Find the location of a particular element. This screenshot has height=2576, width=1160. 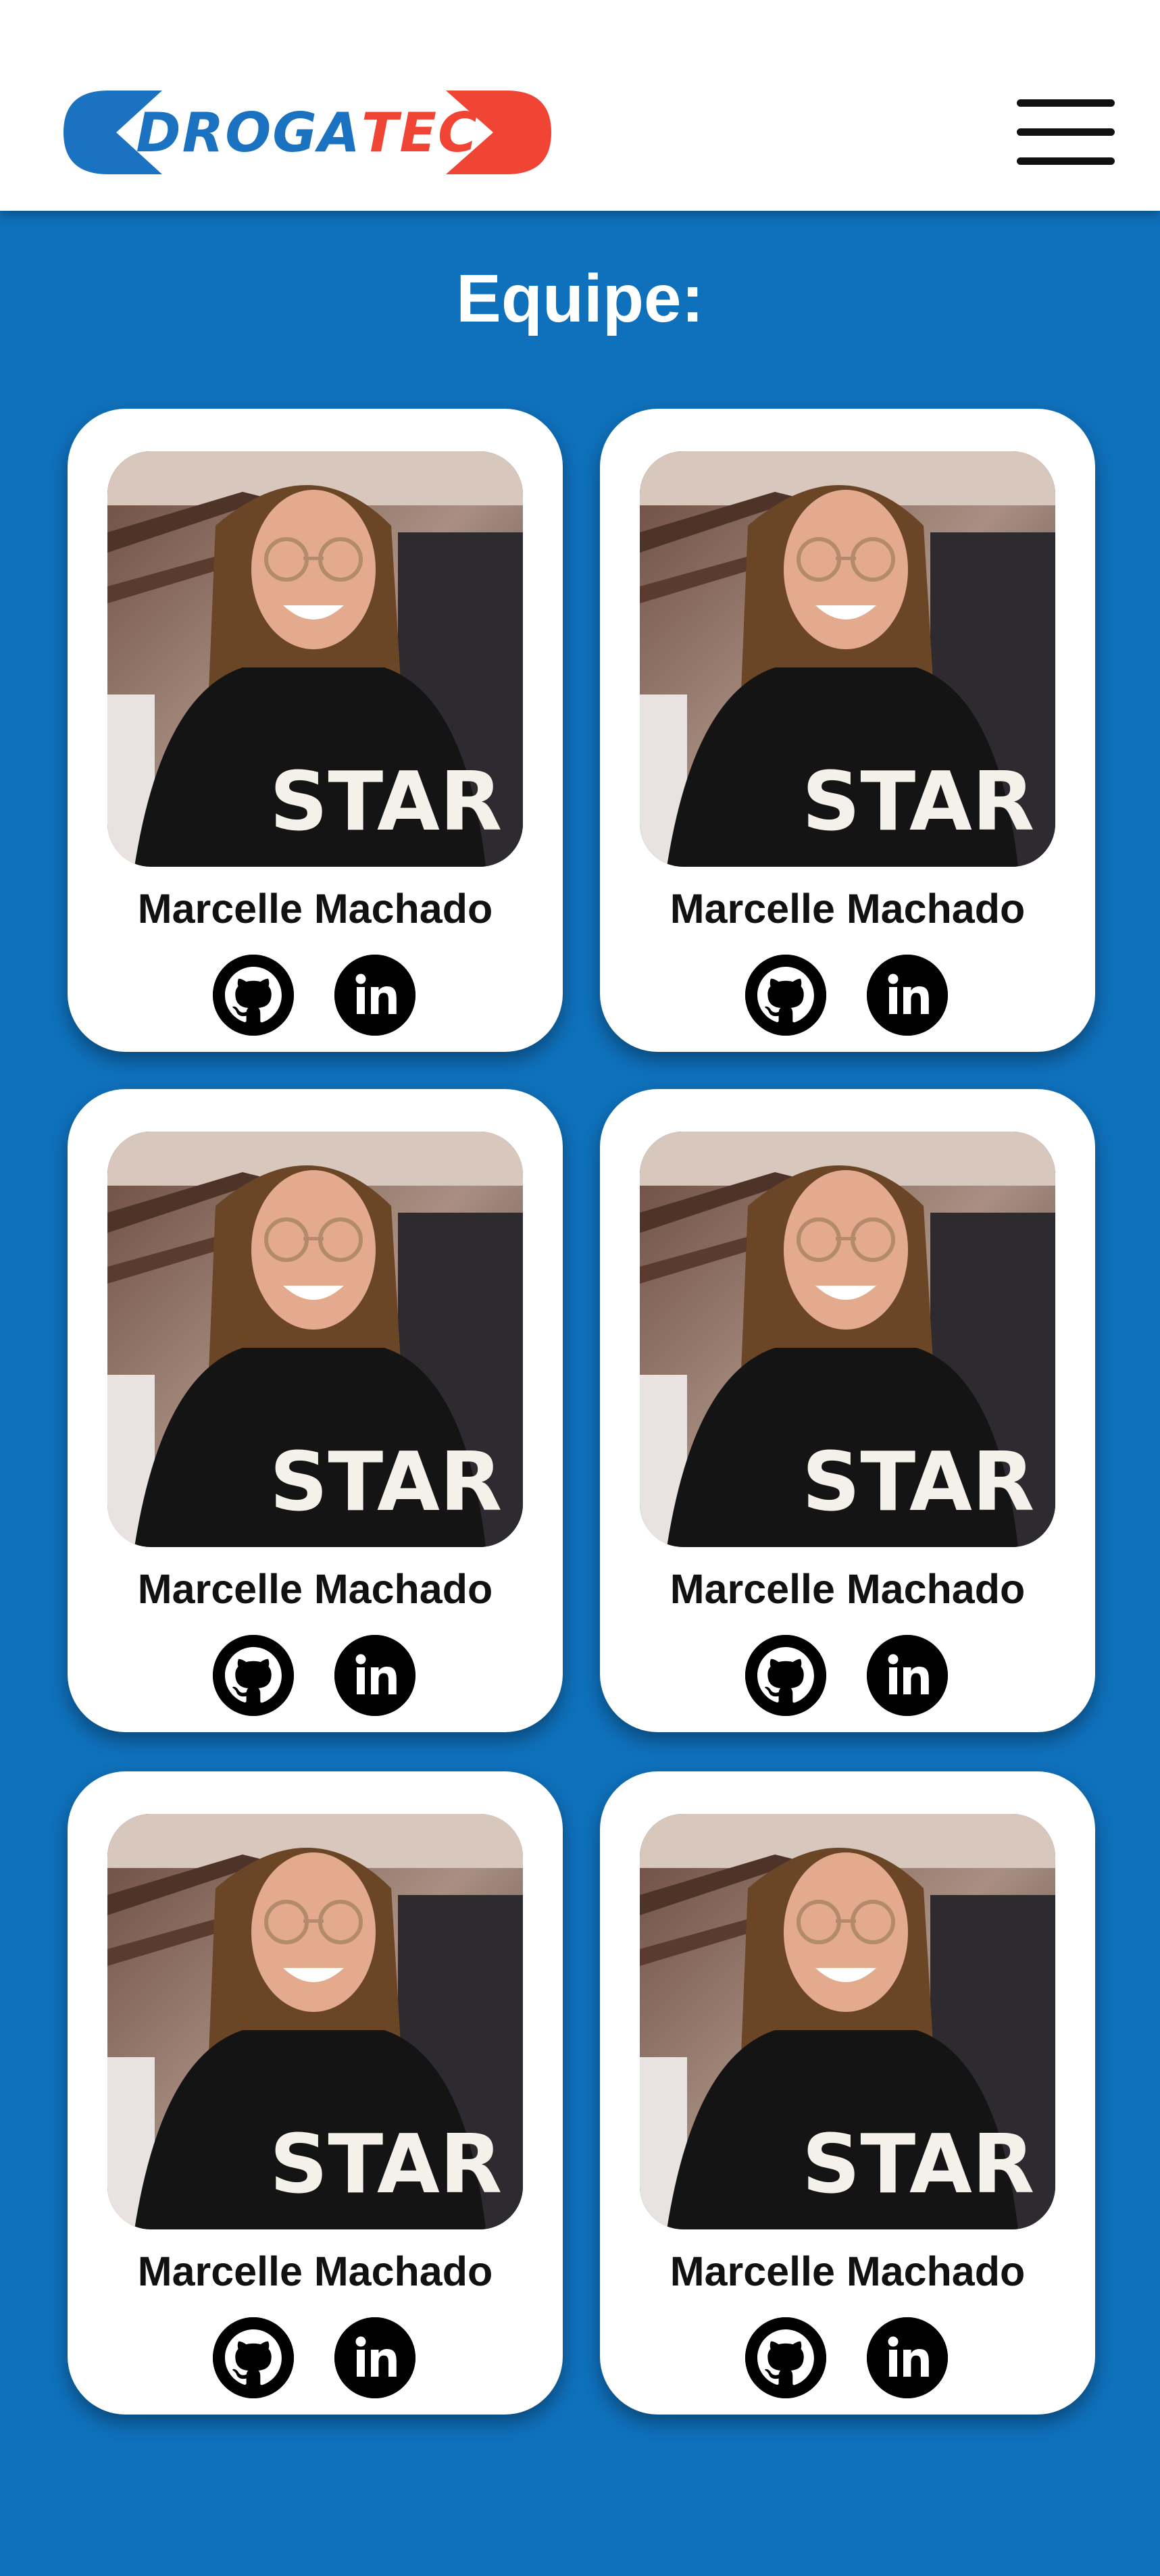

page-title: Equipe: is located at coordinates (580, 298).